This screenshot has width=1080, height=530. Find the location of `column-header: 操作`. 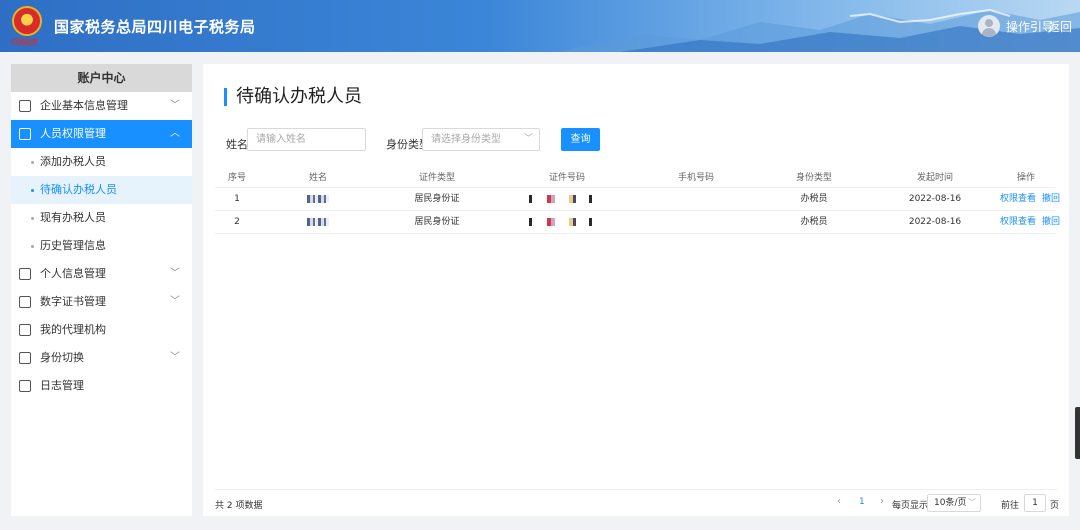

column-header: 操作 is located at coordinates (1025, 178).